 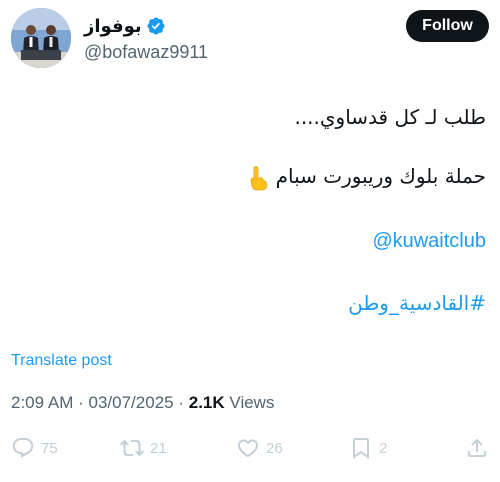 I want to click on bookmark-icon, so click(x=361, y=448).